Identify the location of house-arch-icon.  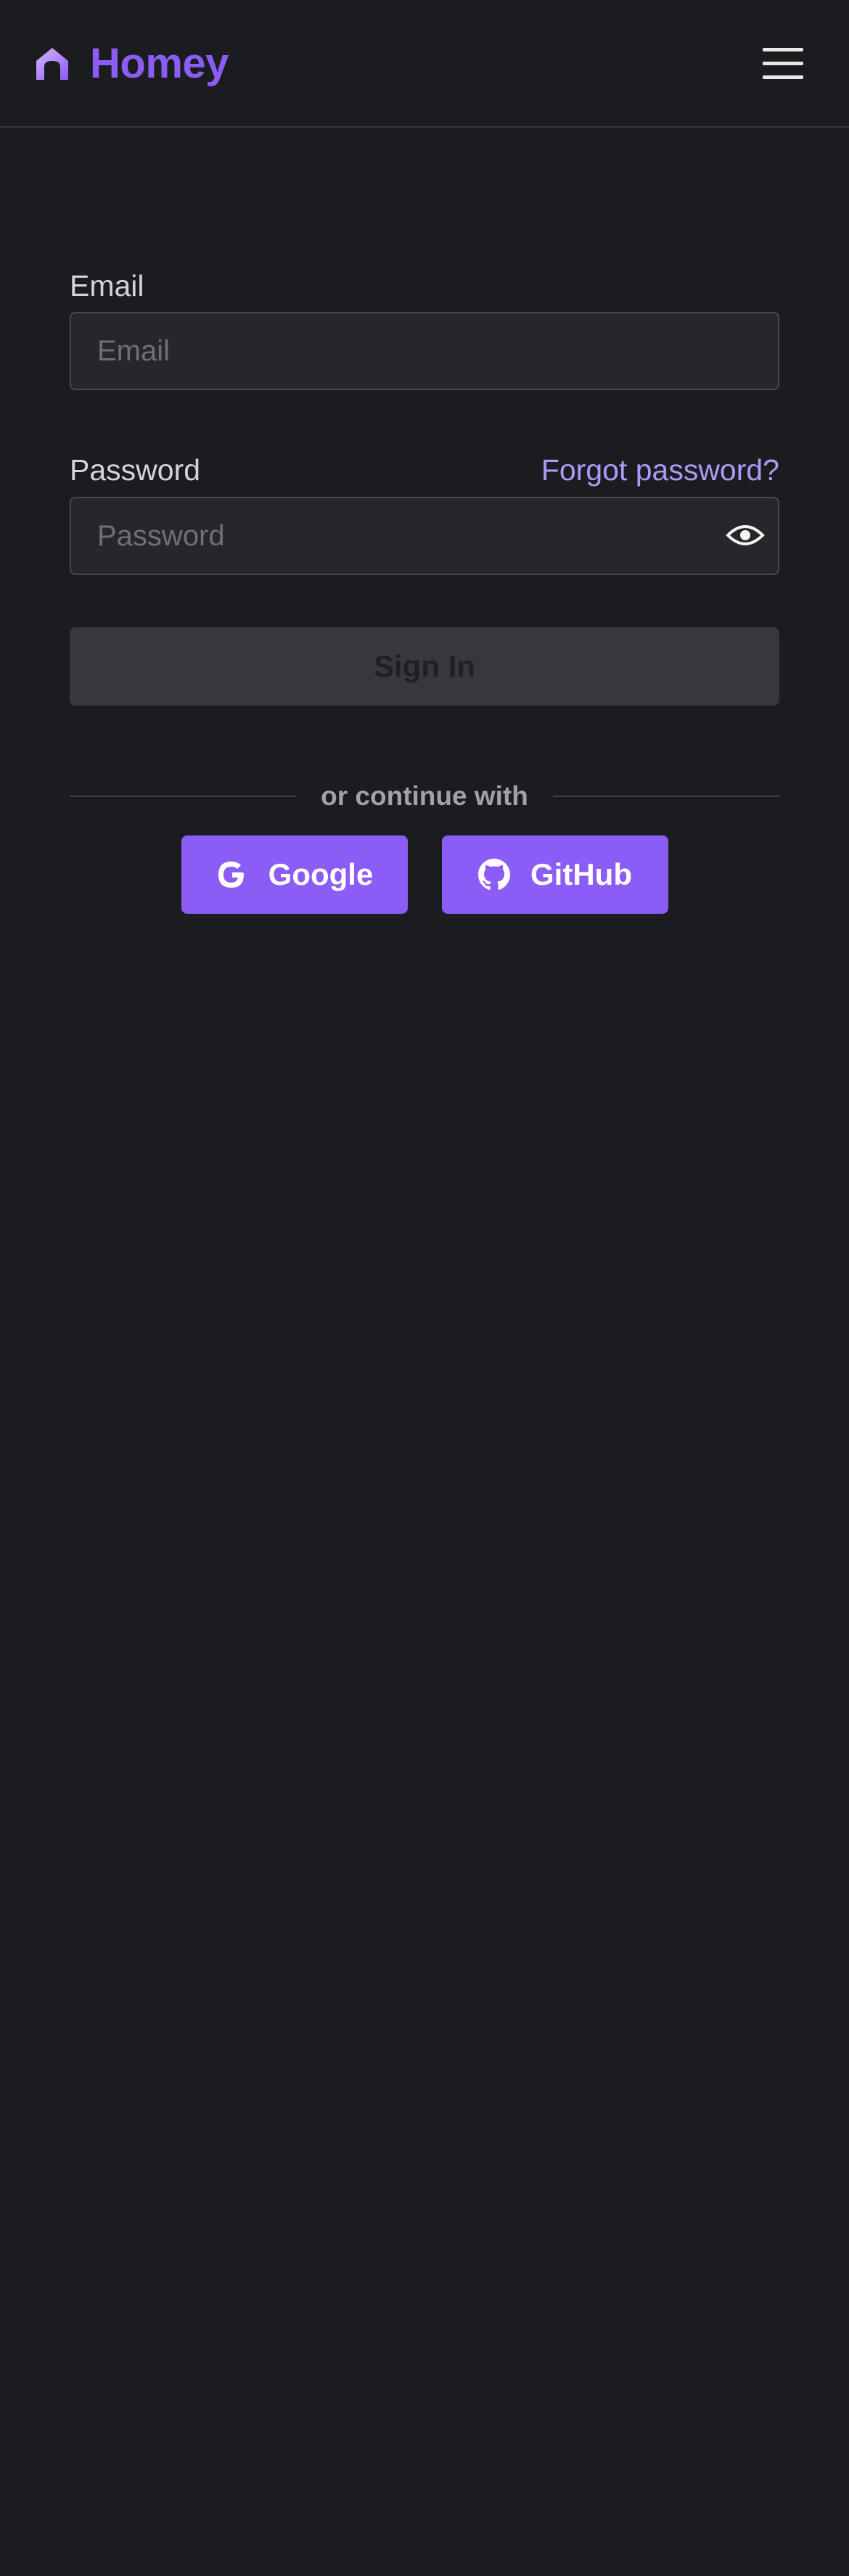
(52, 64).